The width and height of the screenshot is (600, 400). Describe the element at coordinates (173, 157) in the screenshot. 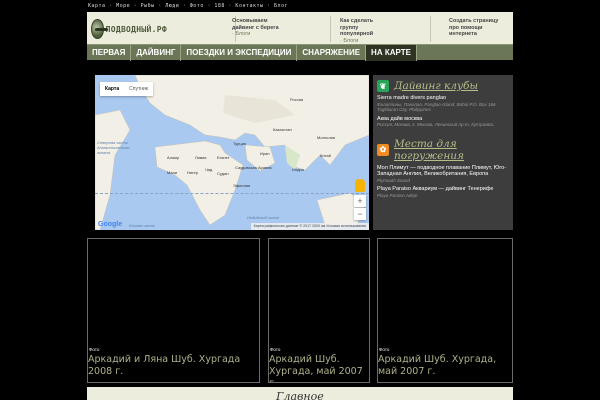

I see `map-country-label: Алжир` at that location.